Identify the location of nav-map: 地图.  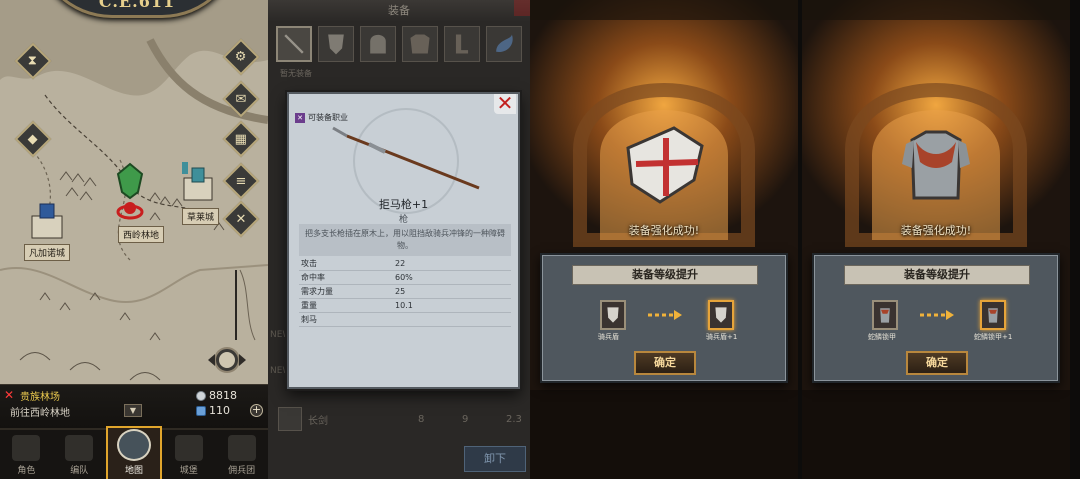
(134, 452).